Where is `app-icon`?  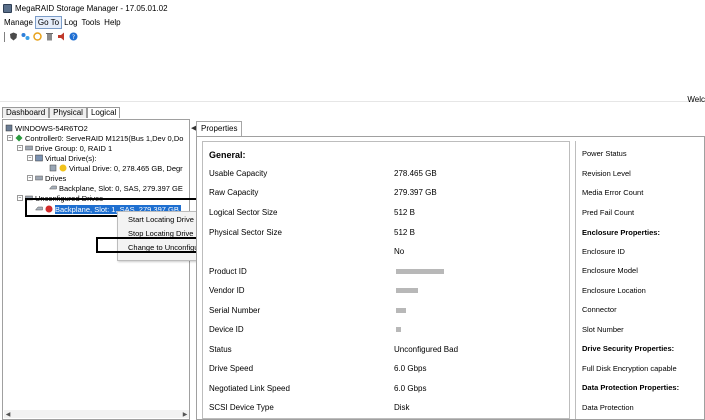
app-icon is located at coordinates (7, 8).